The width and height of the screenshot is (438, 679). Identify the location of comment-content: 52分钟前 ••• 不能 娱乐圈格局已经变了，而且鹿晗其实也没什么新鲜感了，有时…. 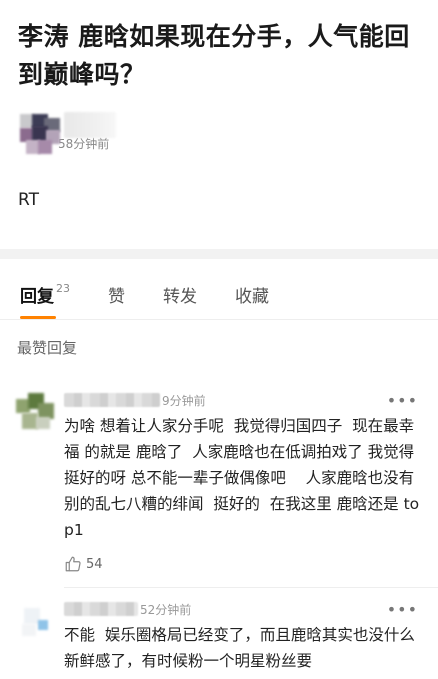
(243, 636).